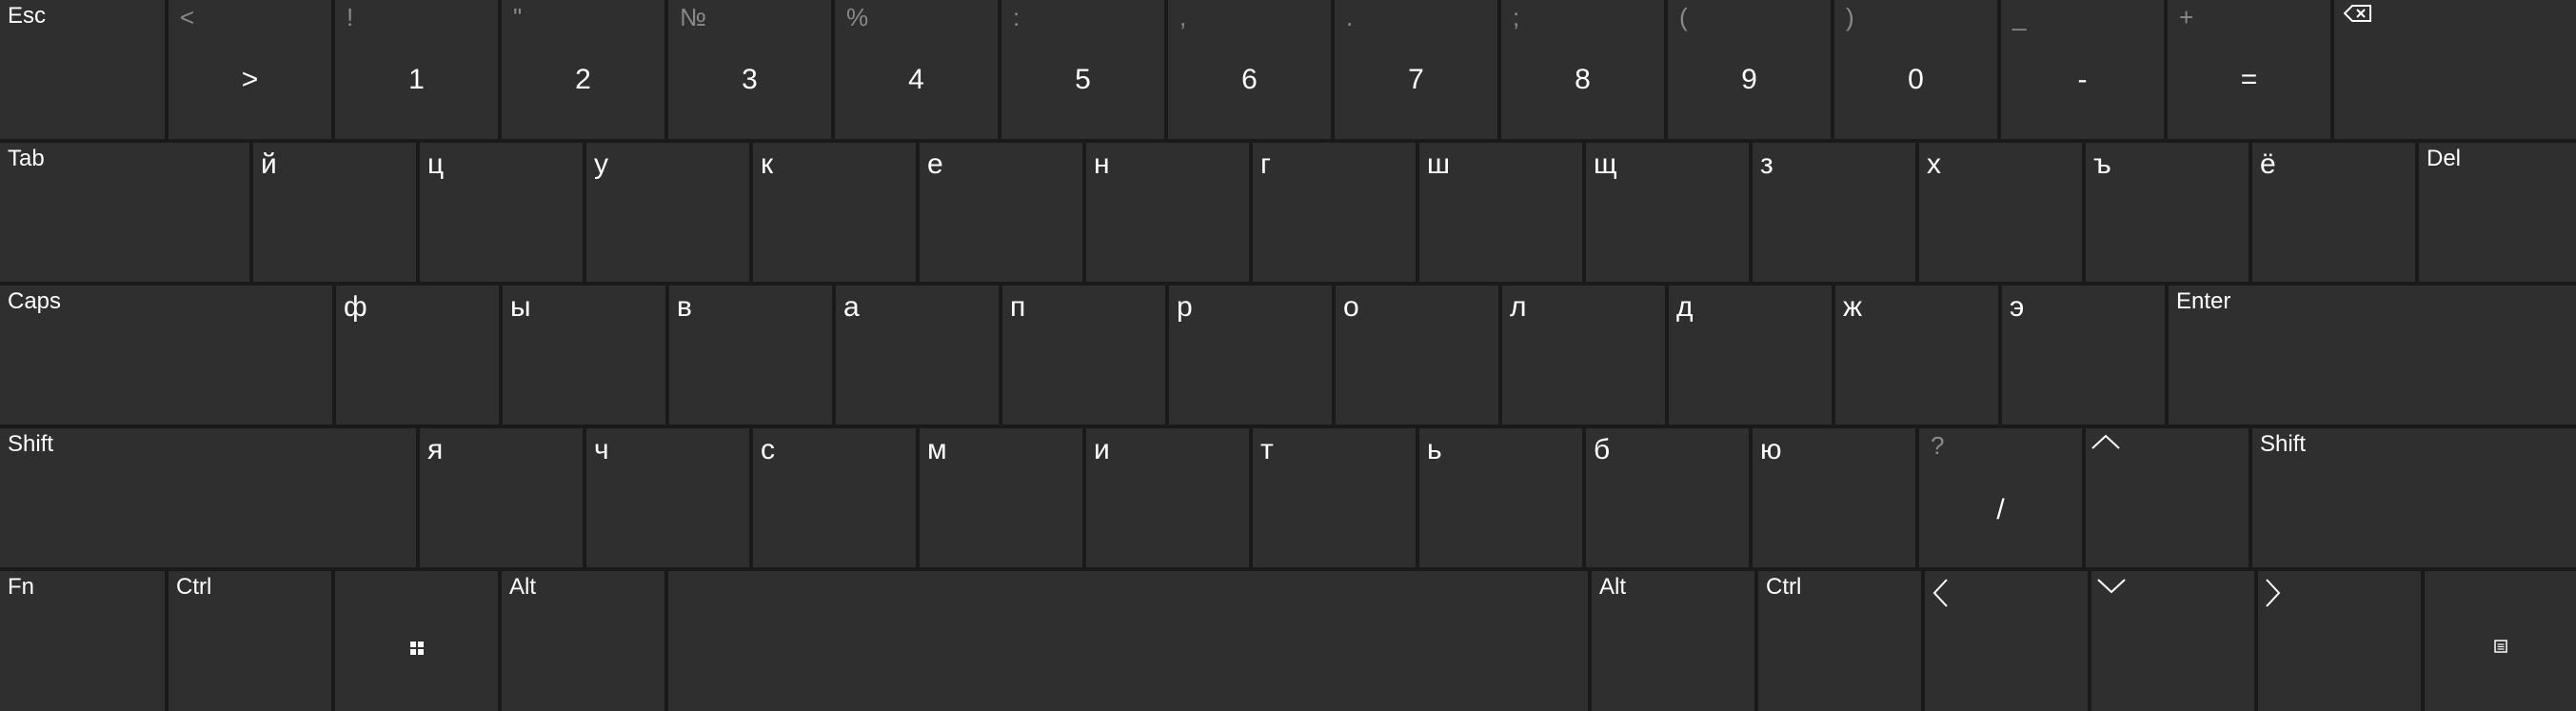 The image size is (2576, 711). I want to click on key-4: % 4, so click(917, 69).